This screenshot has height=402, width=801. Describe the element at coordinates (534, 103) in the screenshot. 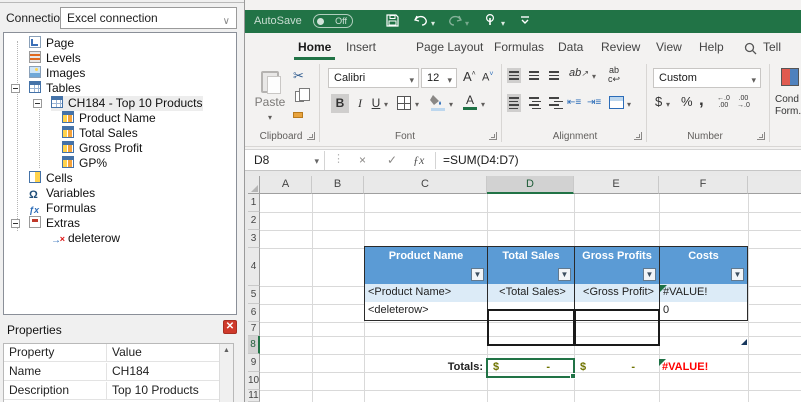

I see `align-center-button` at that location.